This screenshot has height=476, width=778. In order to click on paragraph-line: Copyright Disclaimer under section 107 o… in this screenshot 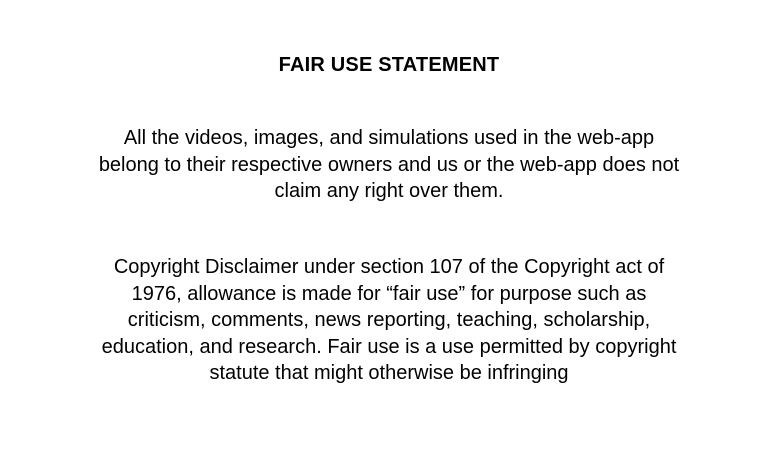, I will do `click(389, 267)`.